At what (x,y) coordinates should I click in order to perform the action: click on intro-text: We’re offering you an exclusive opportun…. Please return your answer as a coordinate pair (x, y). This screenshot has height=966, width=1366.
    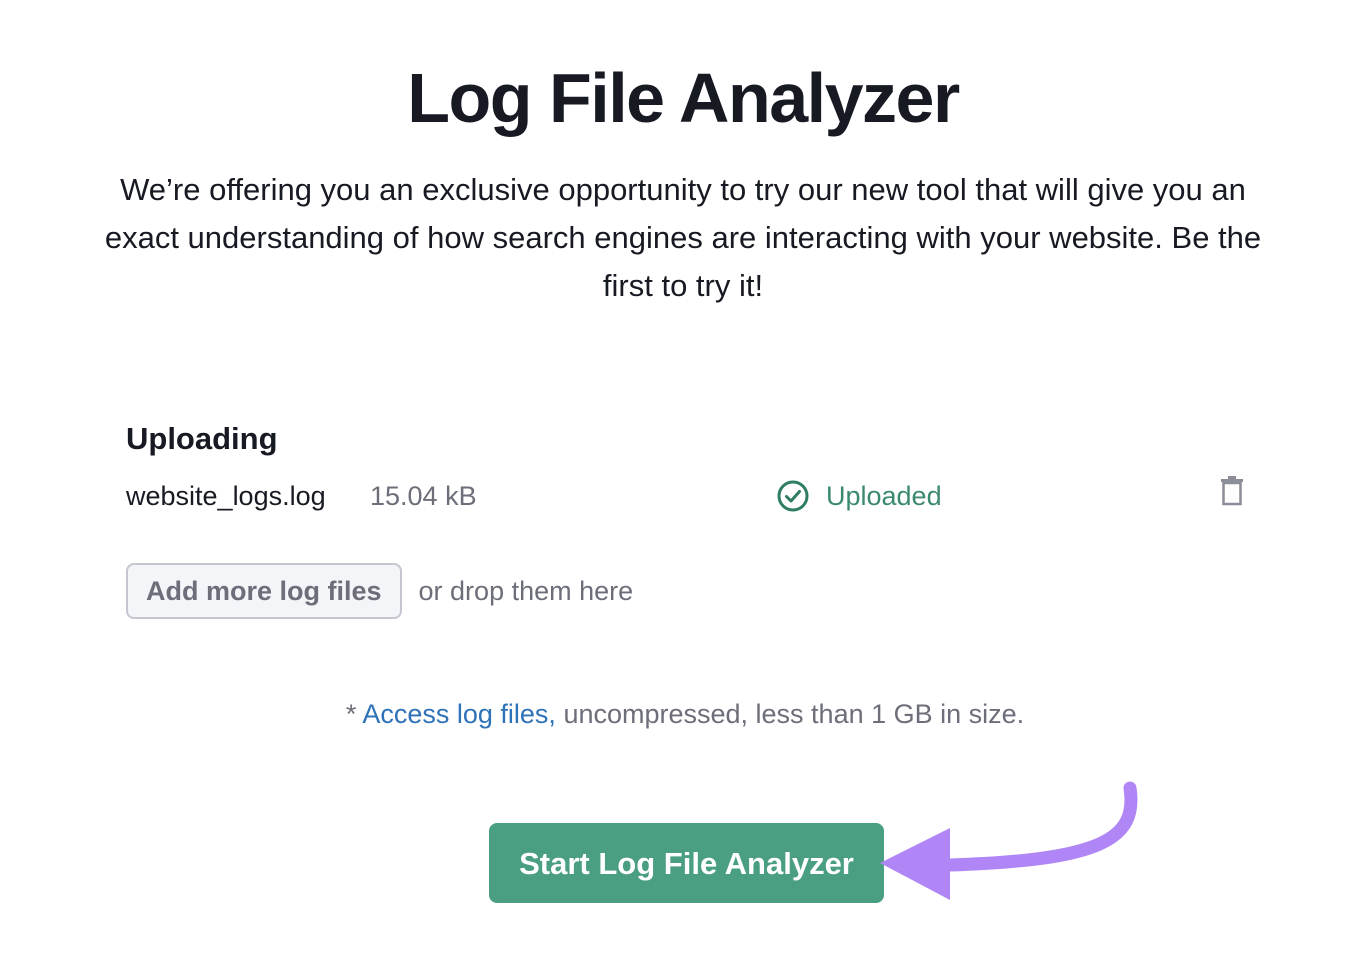
    Looking at the image, I should click on (683, 237).